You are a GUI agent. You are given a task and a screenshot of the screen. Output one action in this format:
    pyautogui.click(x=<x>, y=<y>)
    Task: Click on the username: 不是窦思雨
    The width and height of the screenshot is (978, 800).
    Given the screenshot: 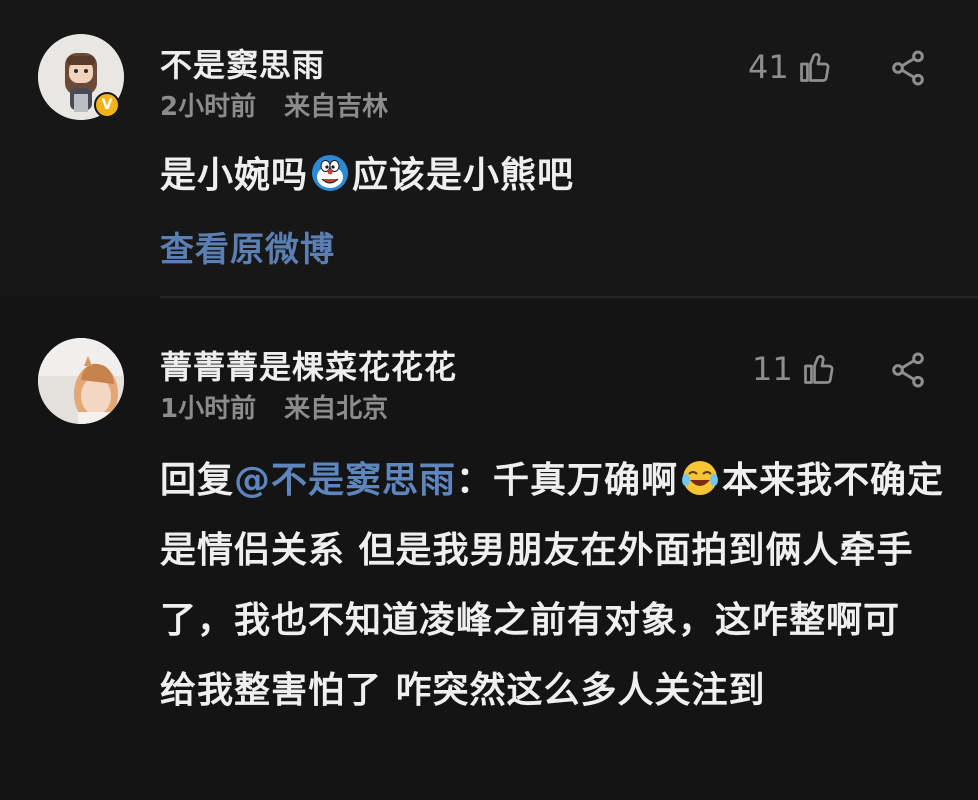 What is the action you would take?
    pyautogui.click(x=242, y=63)
    